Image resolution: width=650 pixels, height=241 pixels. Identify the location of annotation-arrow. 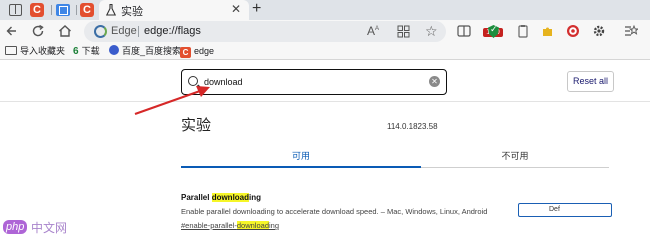
(172, 101).